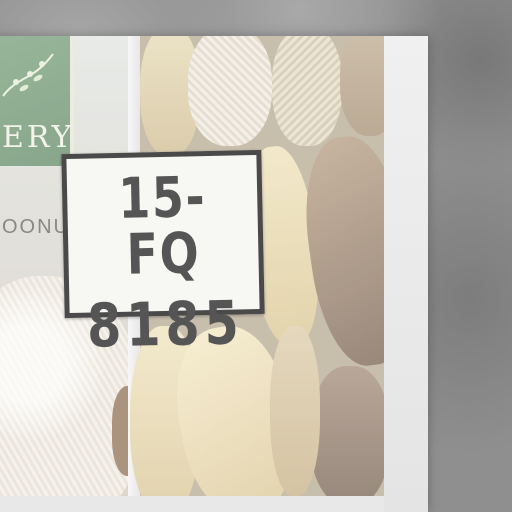  Describe the element at coordinates (165, 325) in the screenshot. I see `plate-line-2: 8185` at that location.